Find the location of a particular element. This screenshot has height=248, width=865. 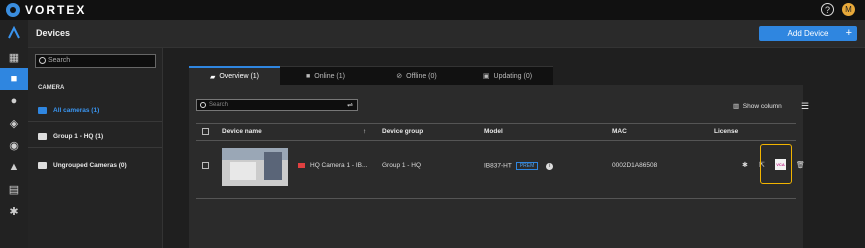

tab-label: Updating (0) is located at coordinates (513, 76).